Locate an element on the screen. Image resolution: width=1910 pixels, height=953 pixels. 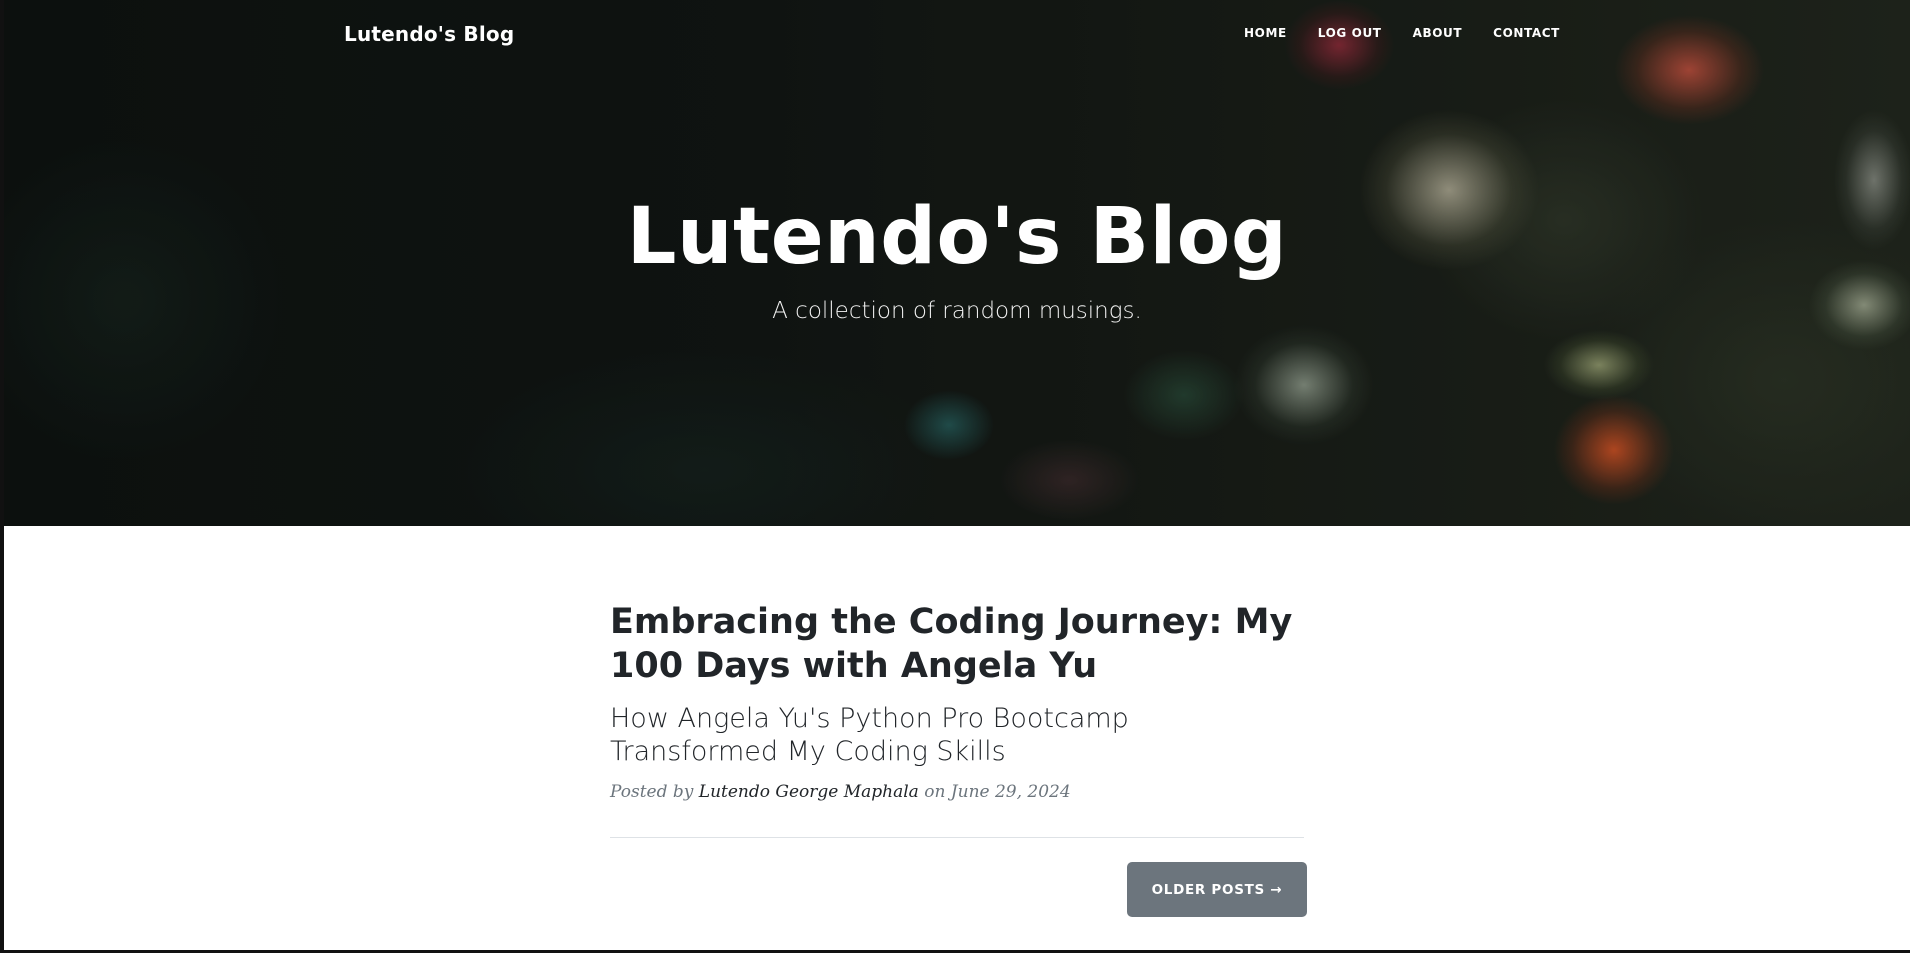
main-nav: HOME LOG OUT ABOUT CONTACT is located at coordinates (1417, 33).